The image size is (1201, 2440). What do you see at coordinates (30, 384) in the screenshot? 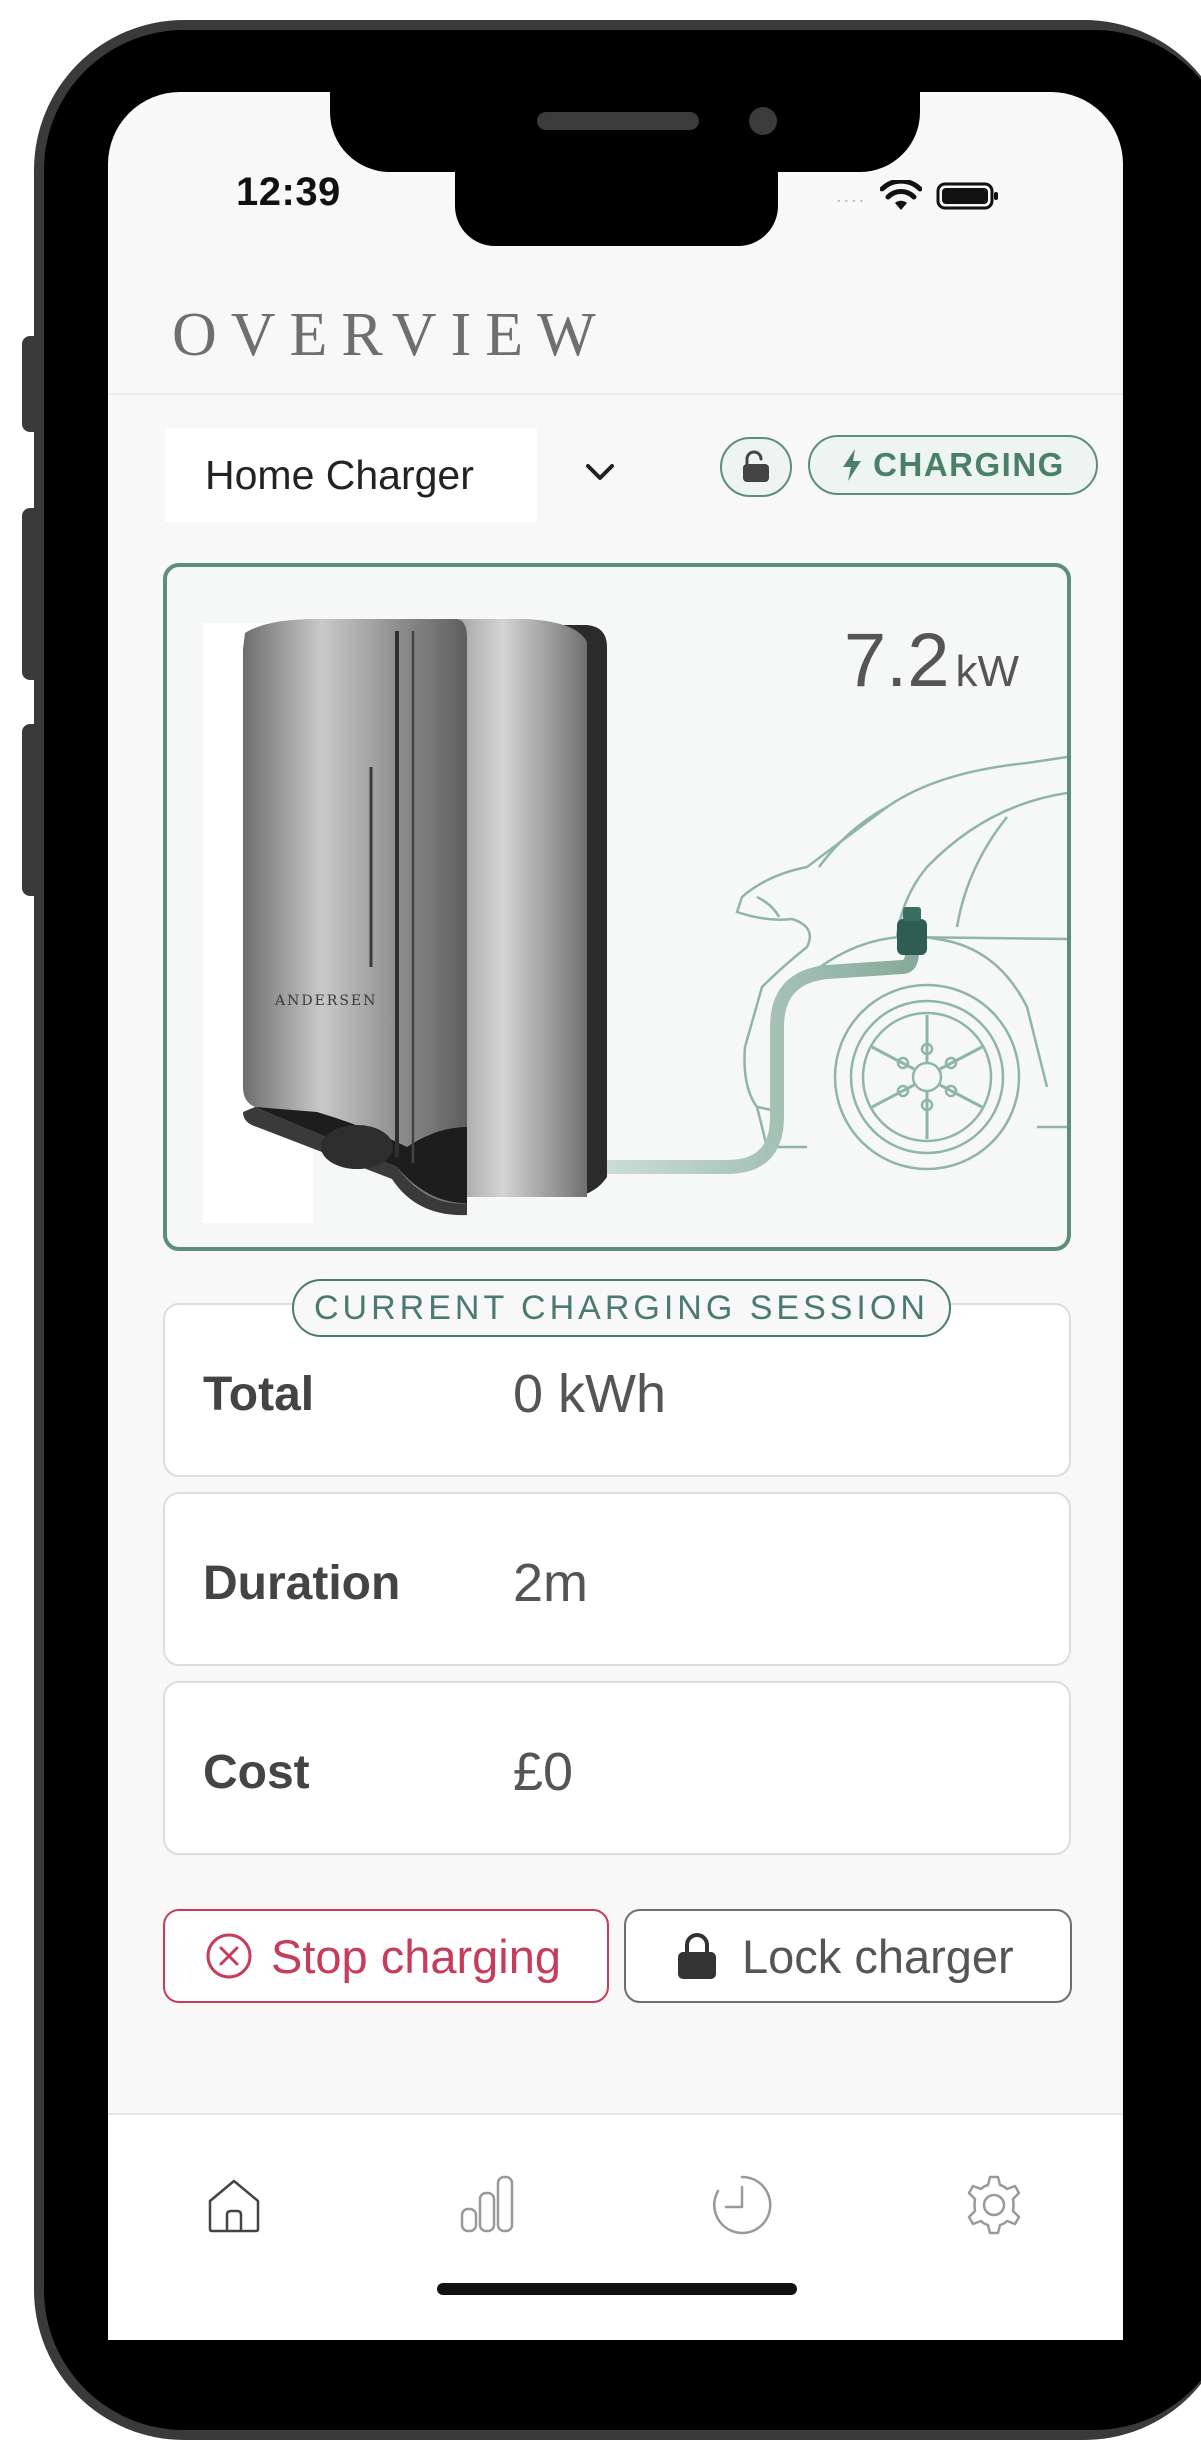
I see `silent-switch` at bounding box center [30, 384].